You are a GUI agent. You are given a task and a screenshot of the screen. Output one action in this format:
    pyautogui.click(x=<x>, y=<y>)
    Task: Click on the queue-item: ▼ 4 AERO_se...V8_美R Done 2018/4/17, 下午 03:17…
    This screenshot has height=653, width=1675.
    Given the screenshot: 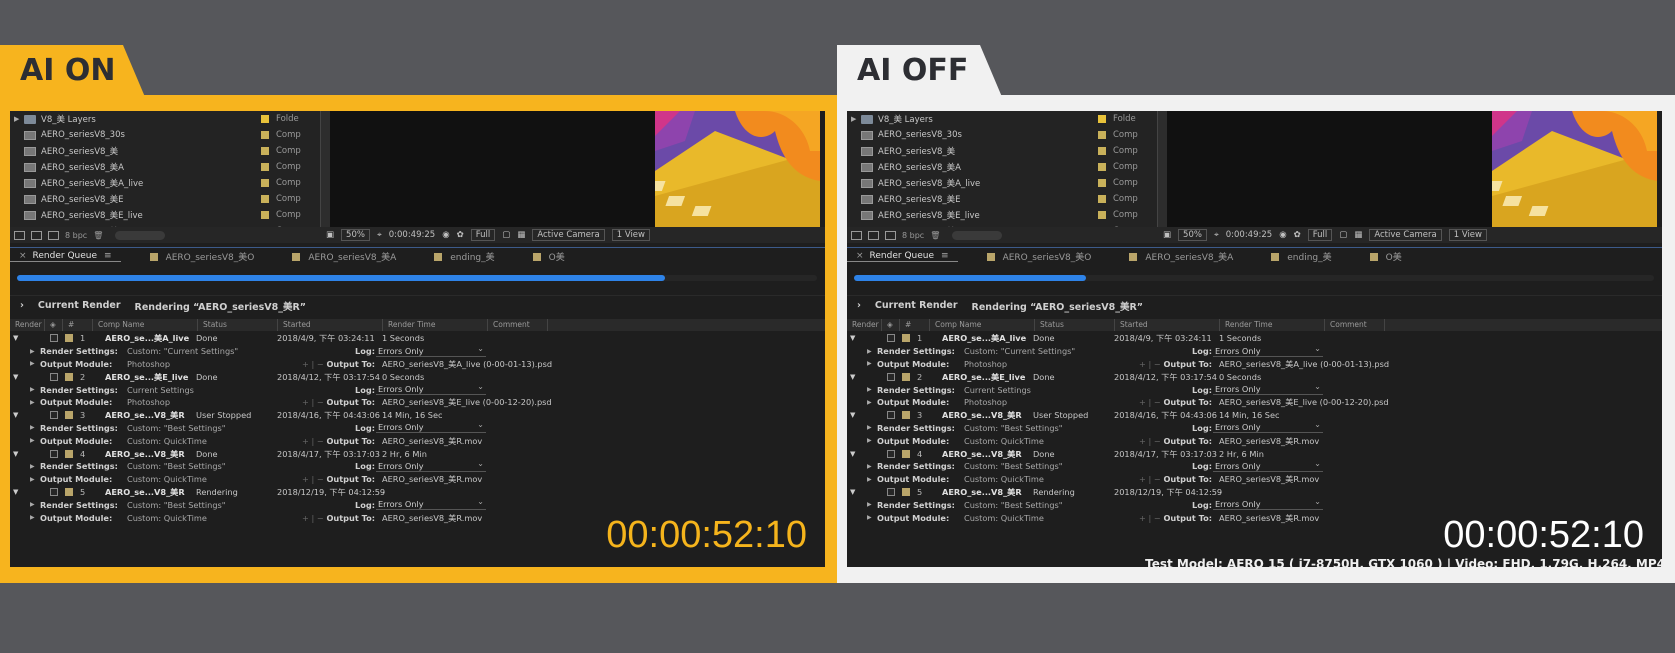 What is the action you would take?
    pyautogui.click(x=1254, y=453)
    